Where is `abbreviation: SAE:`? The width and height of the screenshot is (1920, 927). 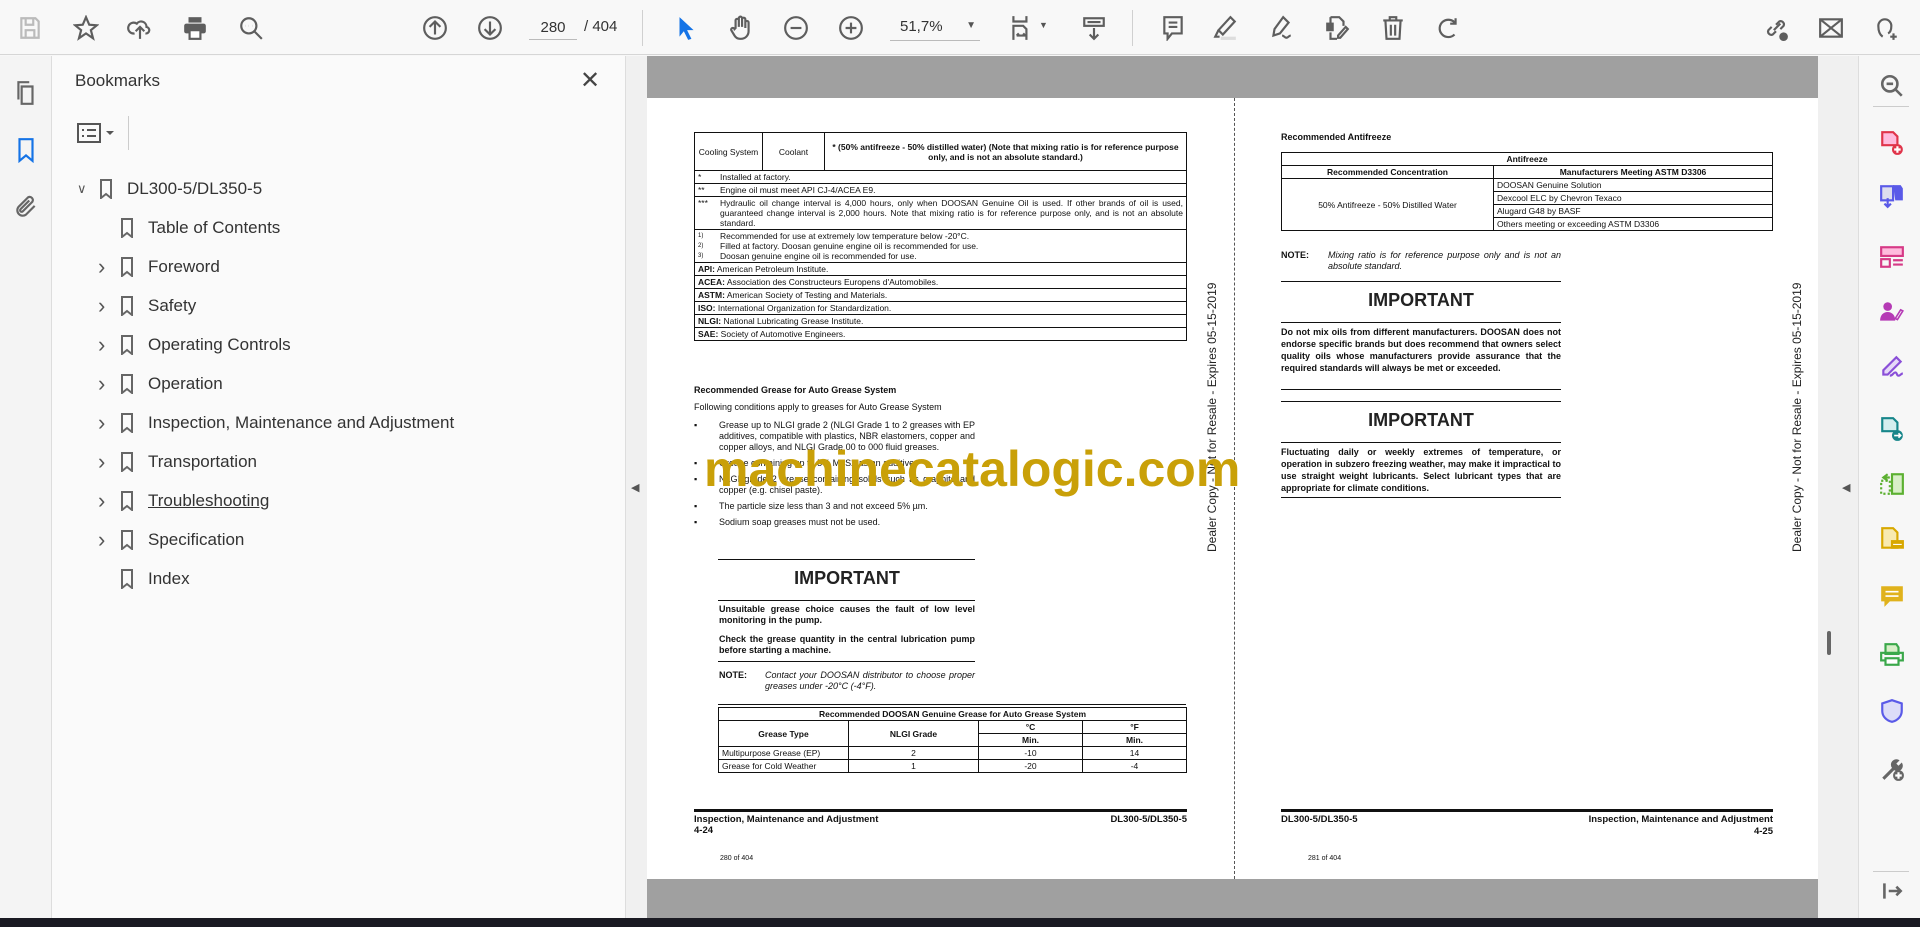 abbreviation: SAE: is located at coordinates (708, 334).